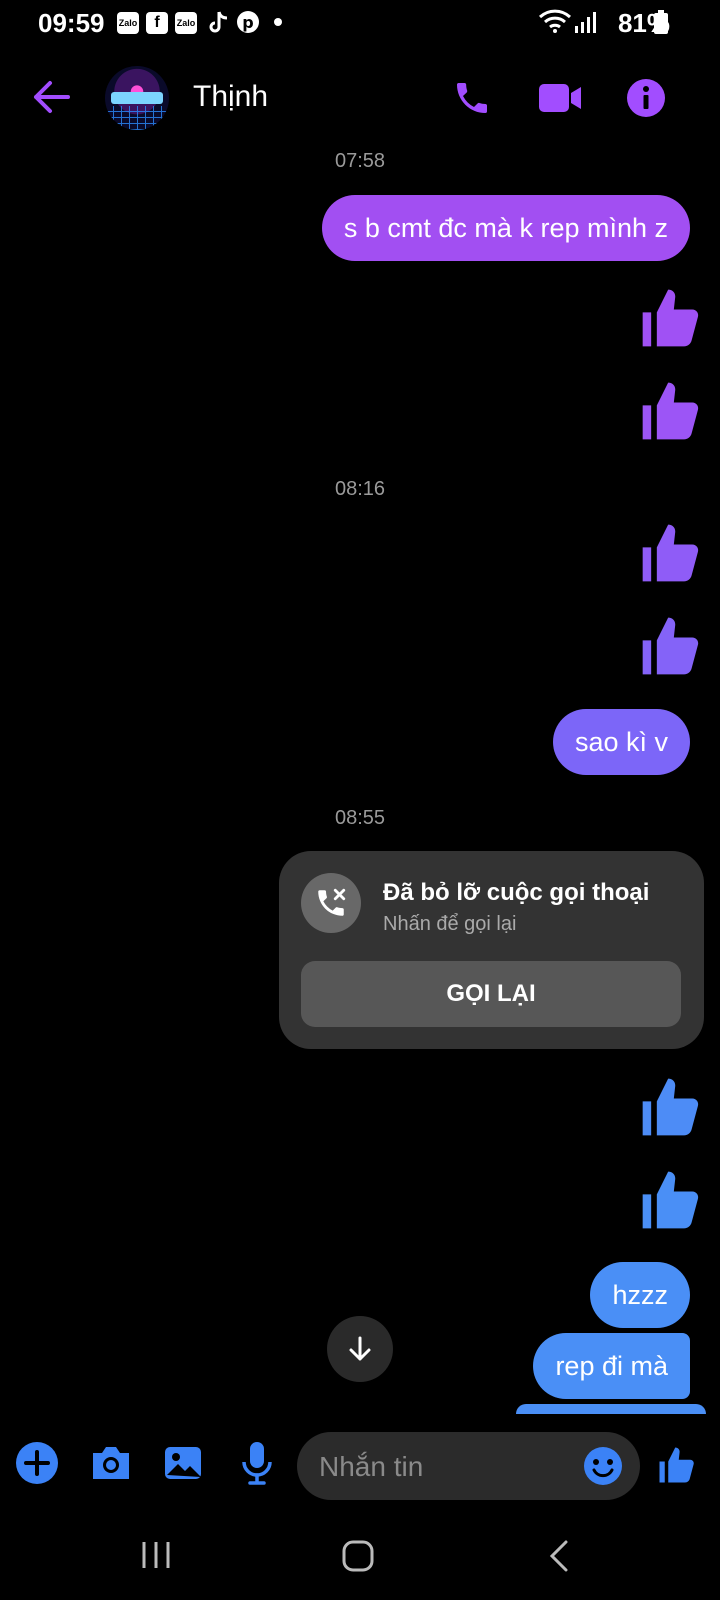  Describe the element at coordinates (257, 1465) in the screenshot. I see `microphone-icon` at that location.